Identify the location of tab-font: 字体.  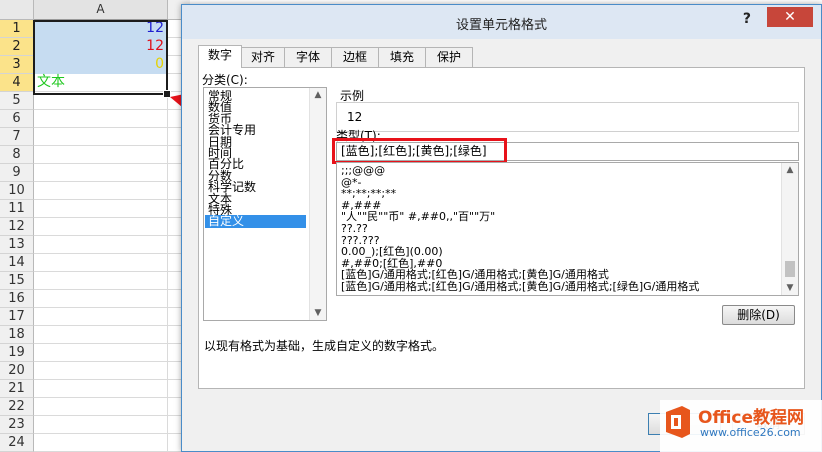
(308, 57).